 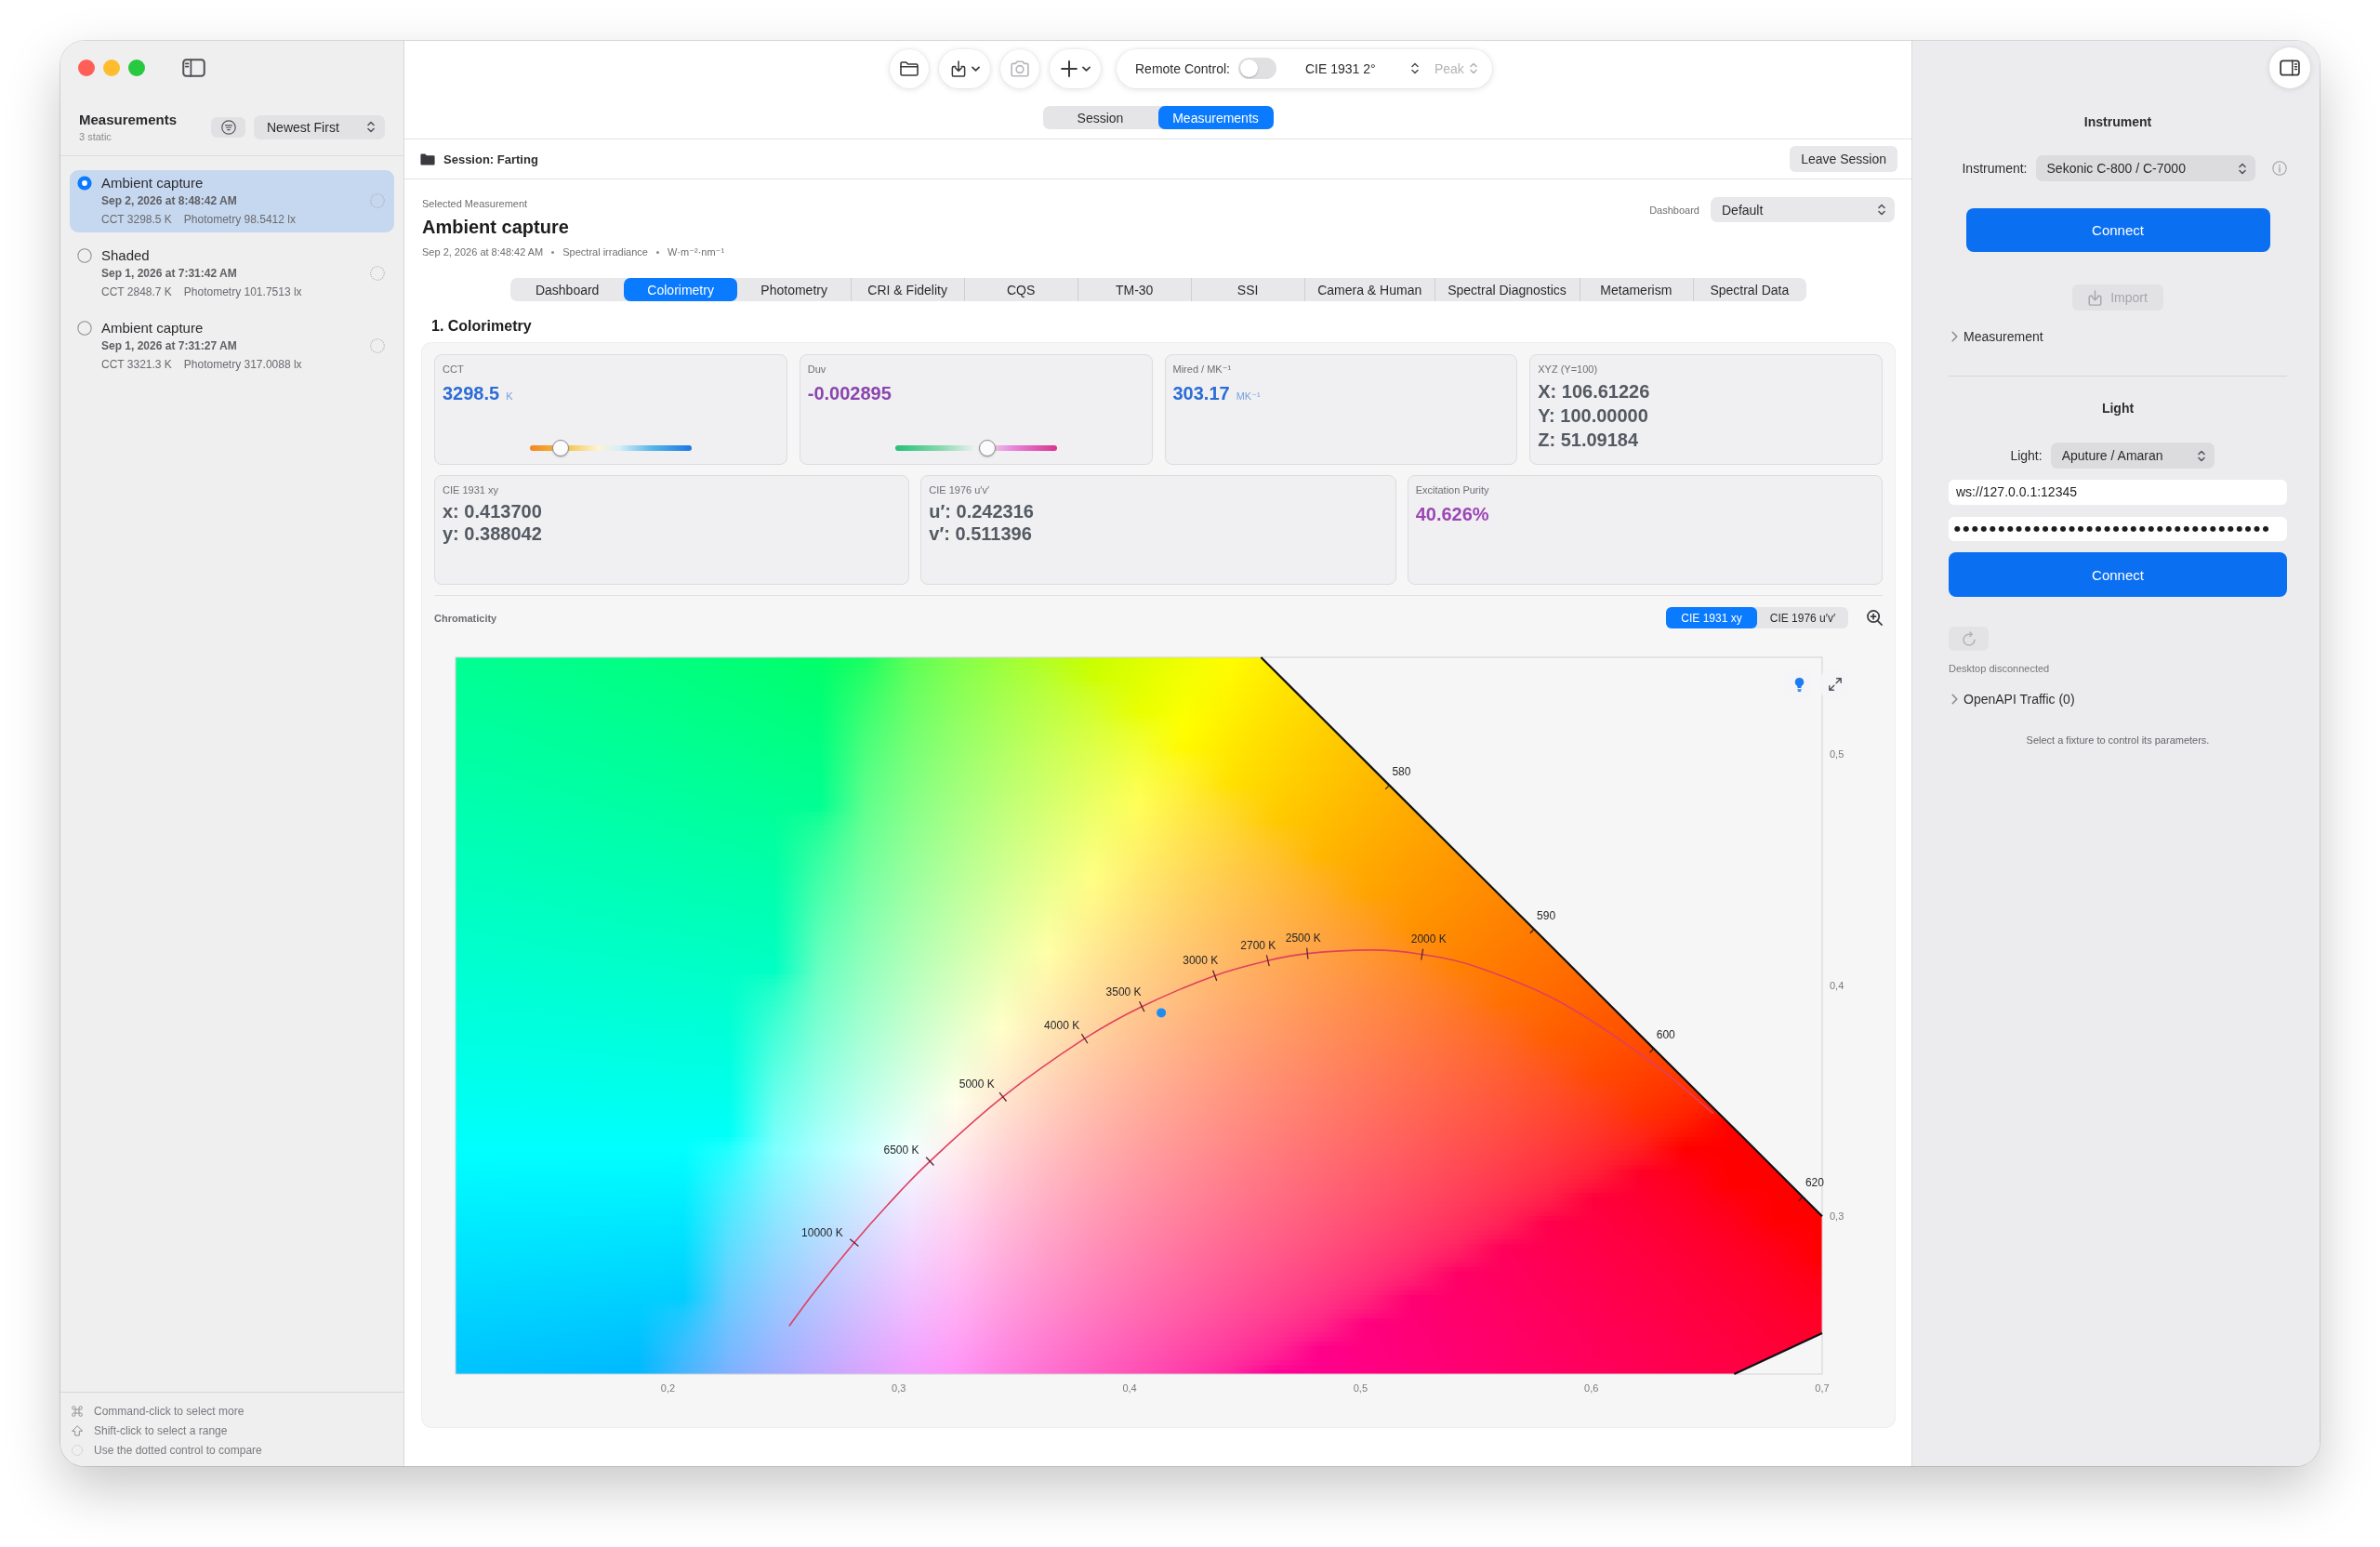 What do you see at coordinates (1303, 938) in the screenshot?
I see `cct-label: 2500 K` at bounding box center [1303, 938].